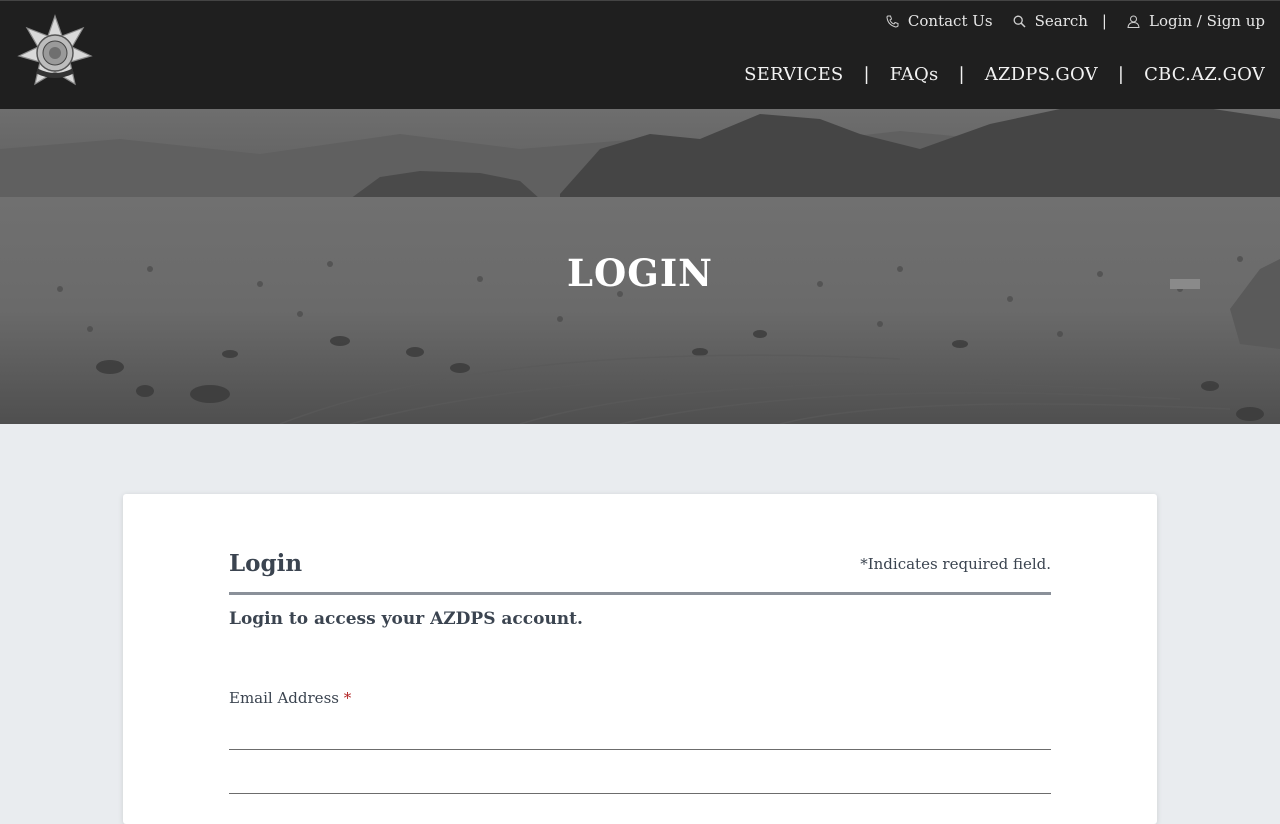 The width and height of the screenshot is (1280, 824). What do you see at coordinates (1133, 21) in the screenshot?
I see `user-icon` at bounding box center [1133, 21].